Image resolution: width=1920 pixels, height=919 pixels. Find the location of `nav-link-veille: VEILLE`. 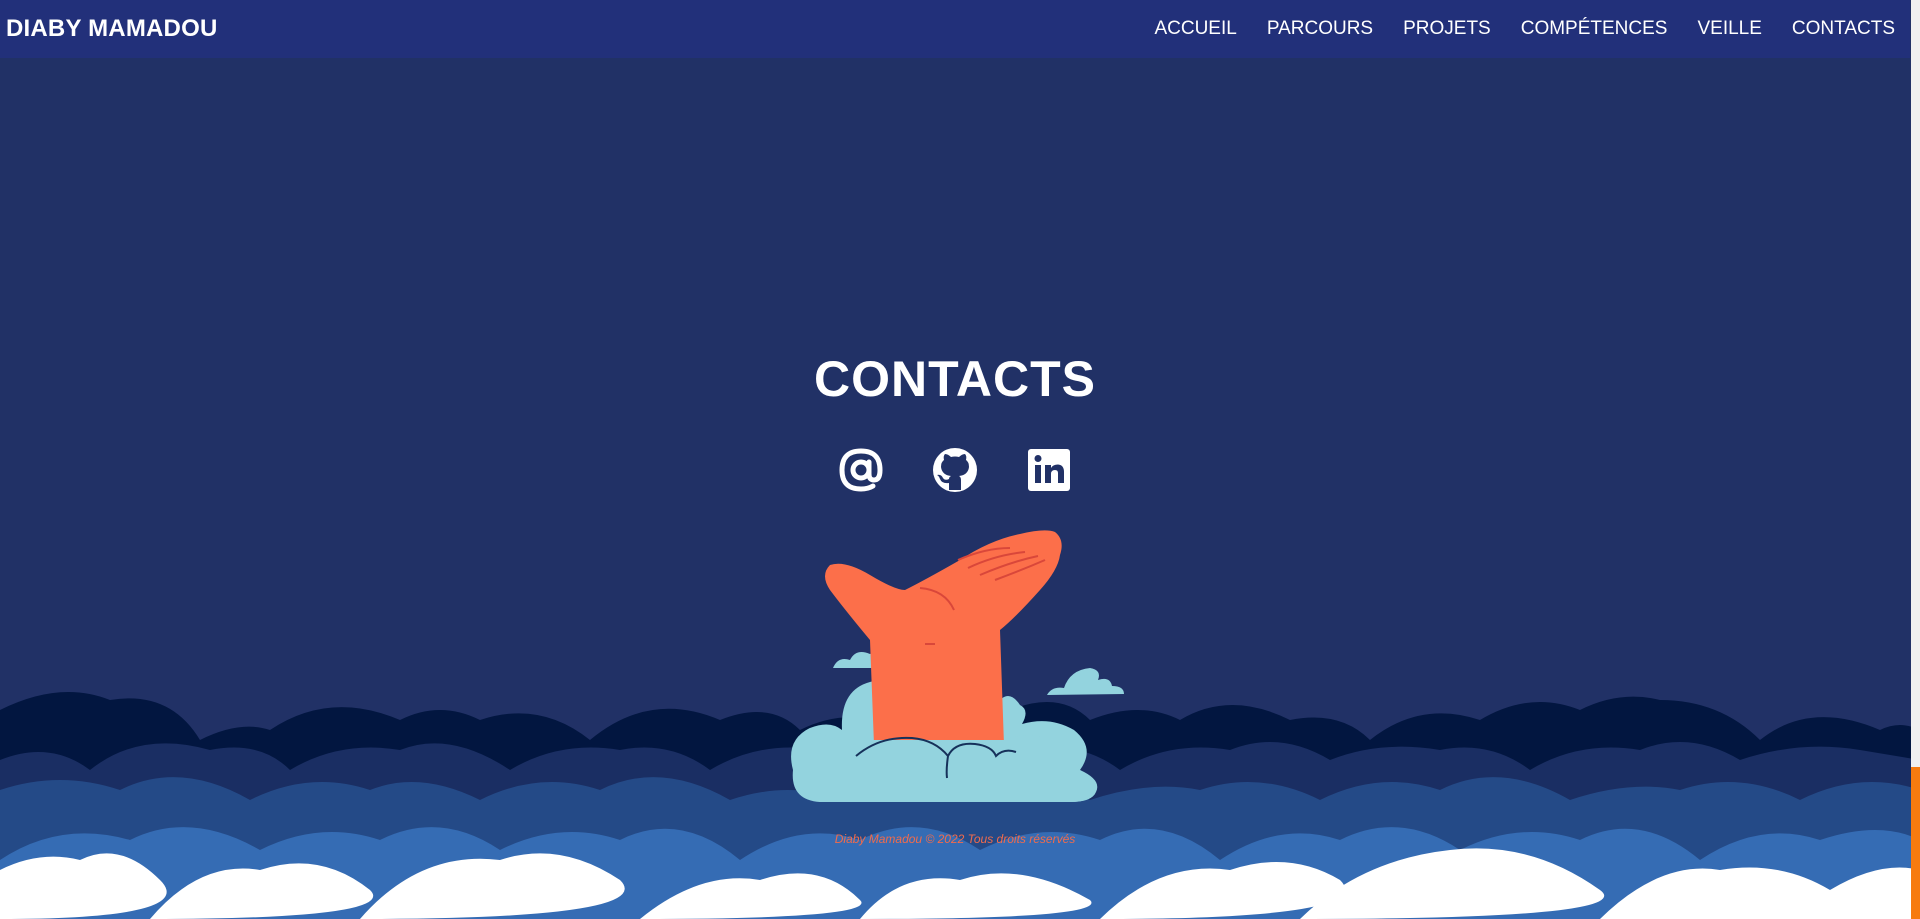

nav-link-veille: VEILLE is located at coordinates (1729, 29).